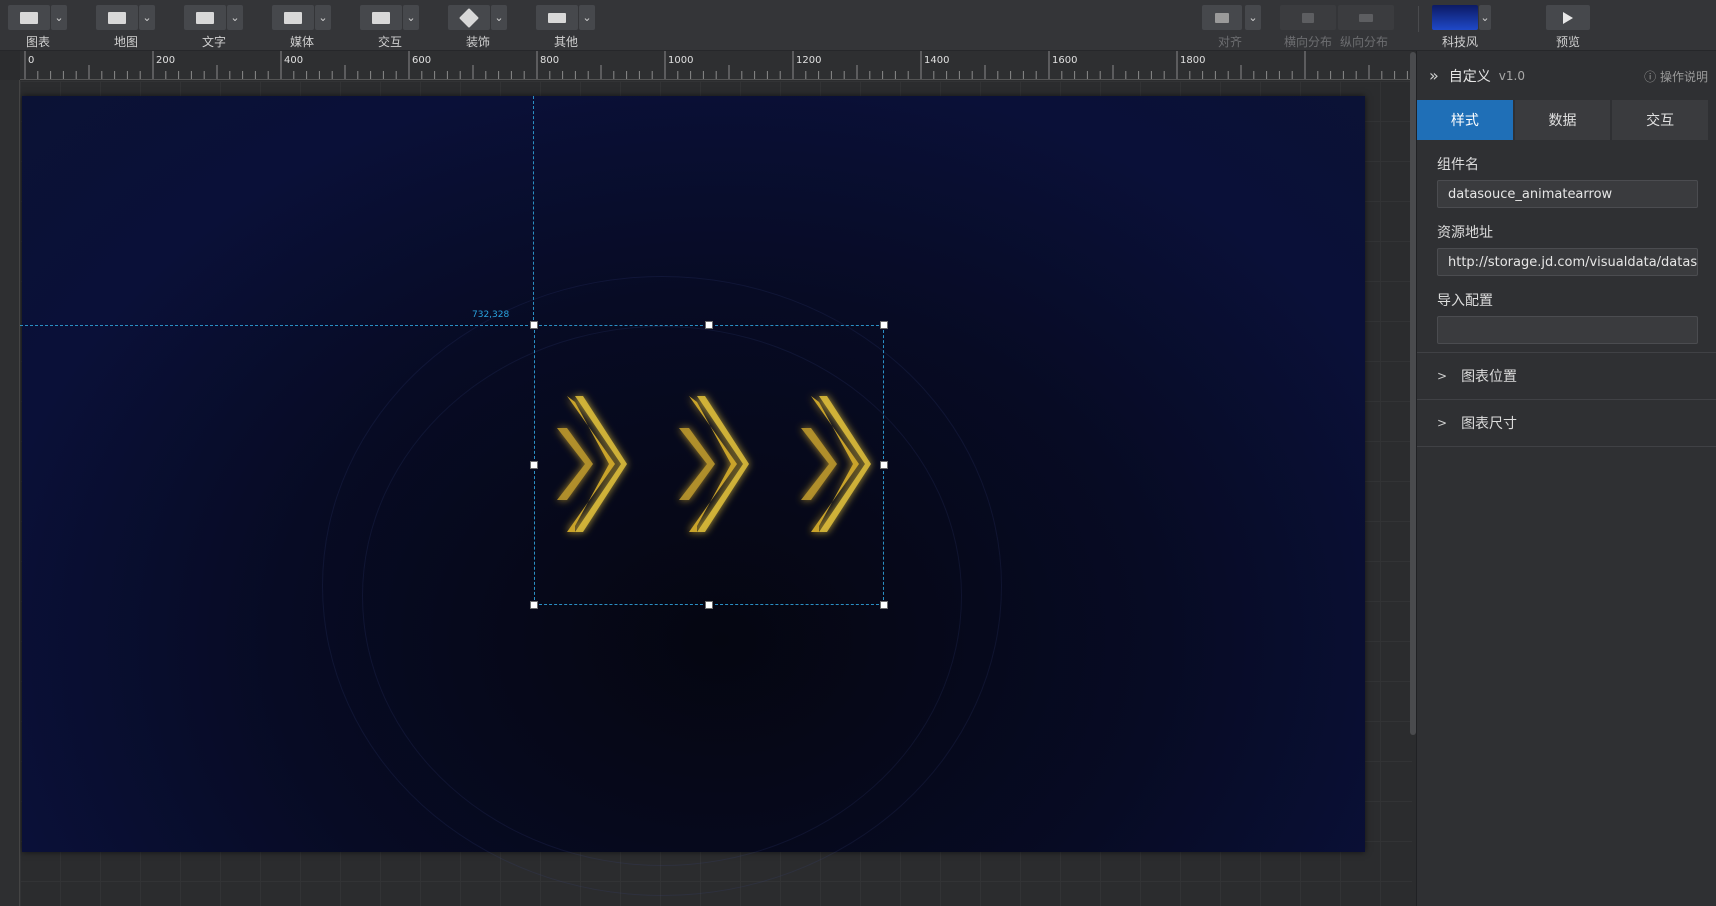  I want to click on selected-component, so click(709, 465).